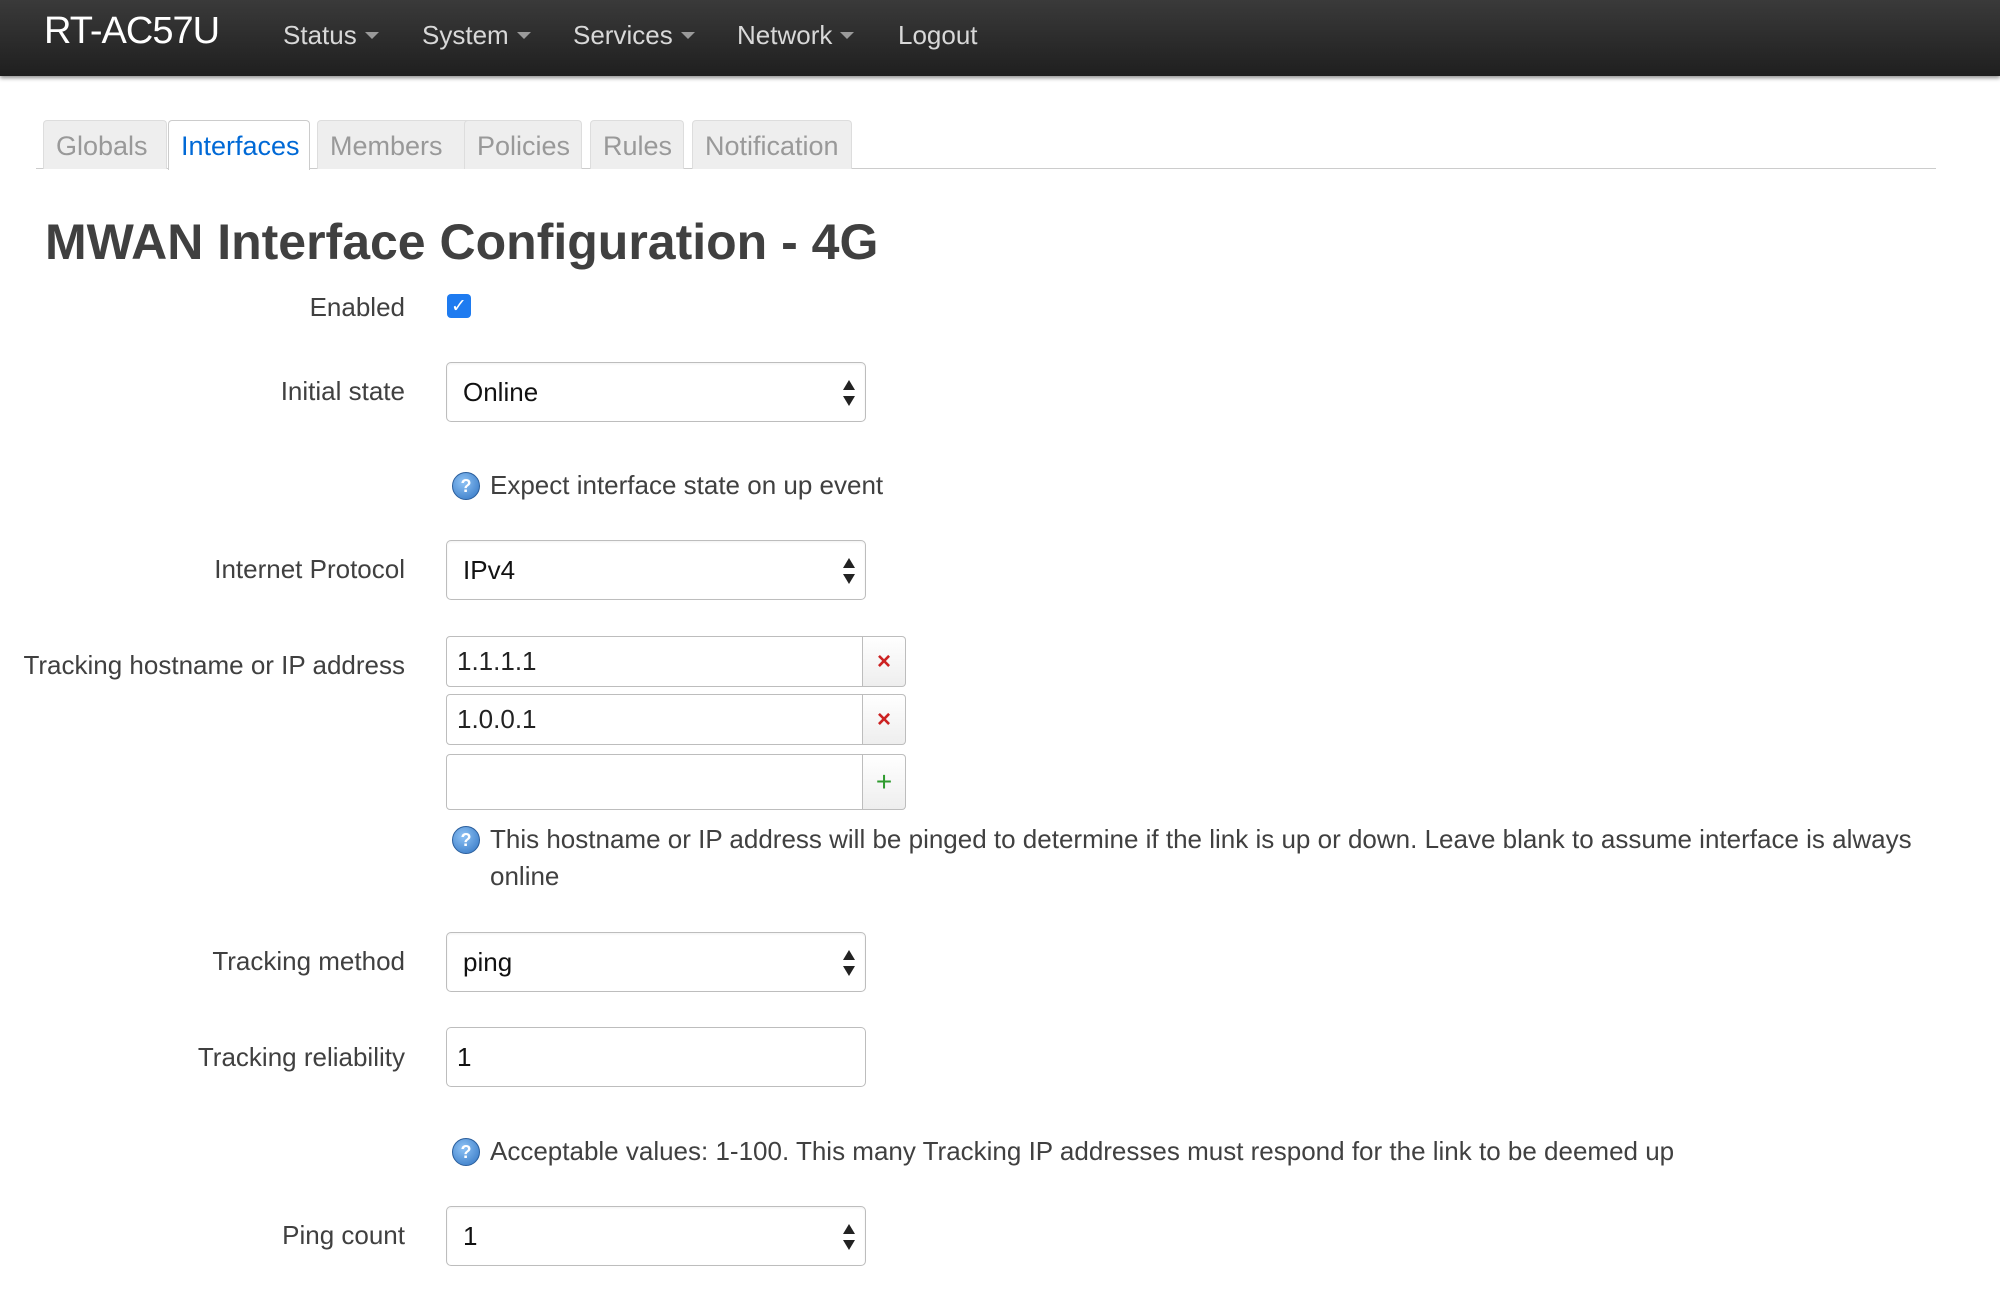 The height and width of the screenshot is (1300, 2000). I want to click on tracking-host-input-2: 1.0.0.1, so click(654, 719).